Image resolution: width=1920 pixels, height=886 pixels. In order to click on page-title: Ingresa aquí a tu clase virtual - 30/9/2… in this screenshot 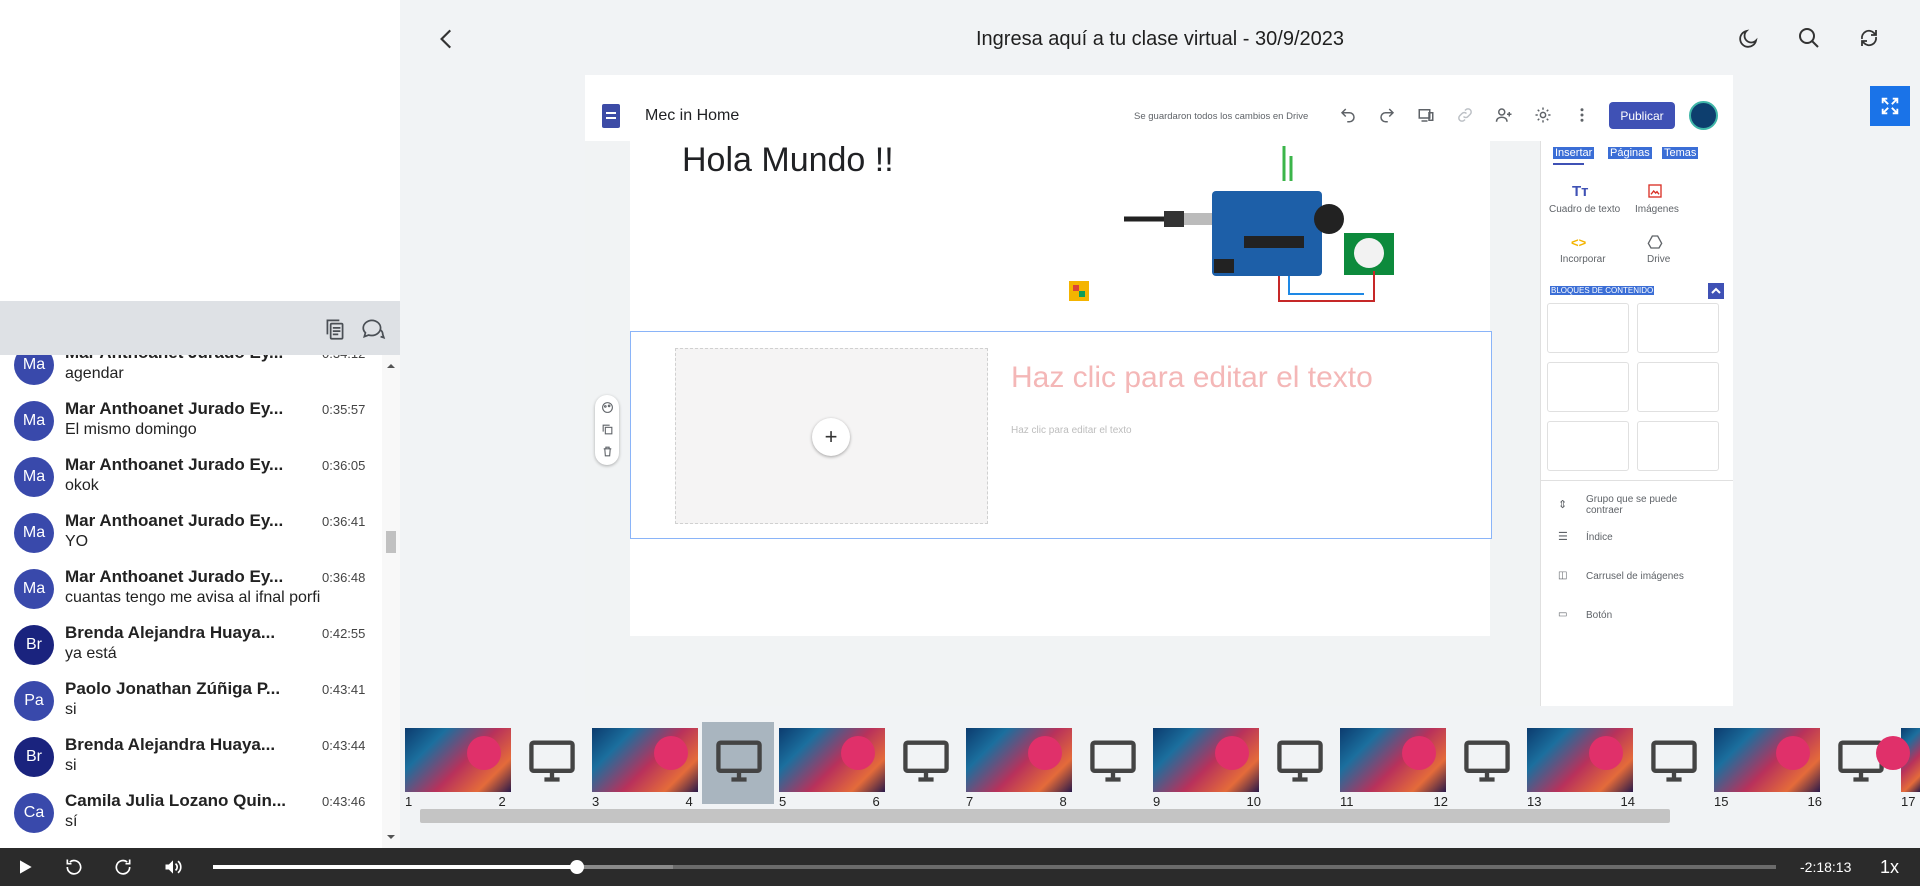, I will do `click(1159, 38)`.